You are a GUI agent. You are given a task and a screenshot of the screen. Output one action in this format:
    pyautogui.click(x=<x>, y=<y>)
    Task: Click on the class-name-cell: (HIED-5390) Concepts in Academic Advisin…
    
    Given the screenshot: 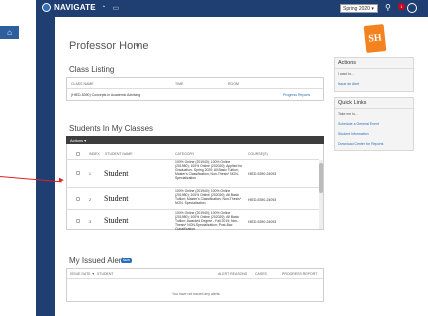 What is the action you would take?
    pyautogui.click(x=106, y=95)
    